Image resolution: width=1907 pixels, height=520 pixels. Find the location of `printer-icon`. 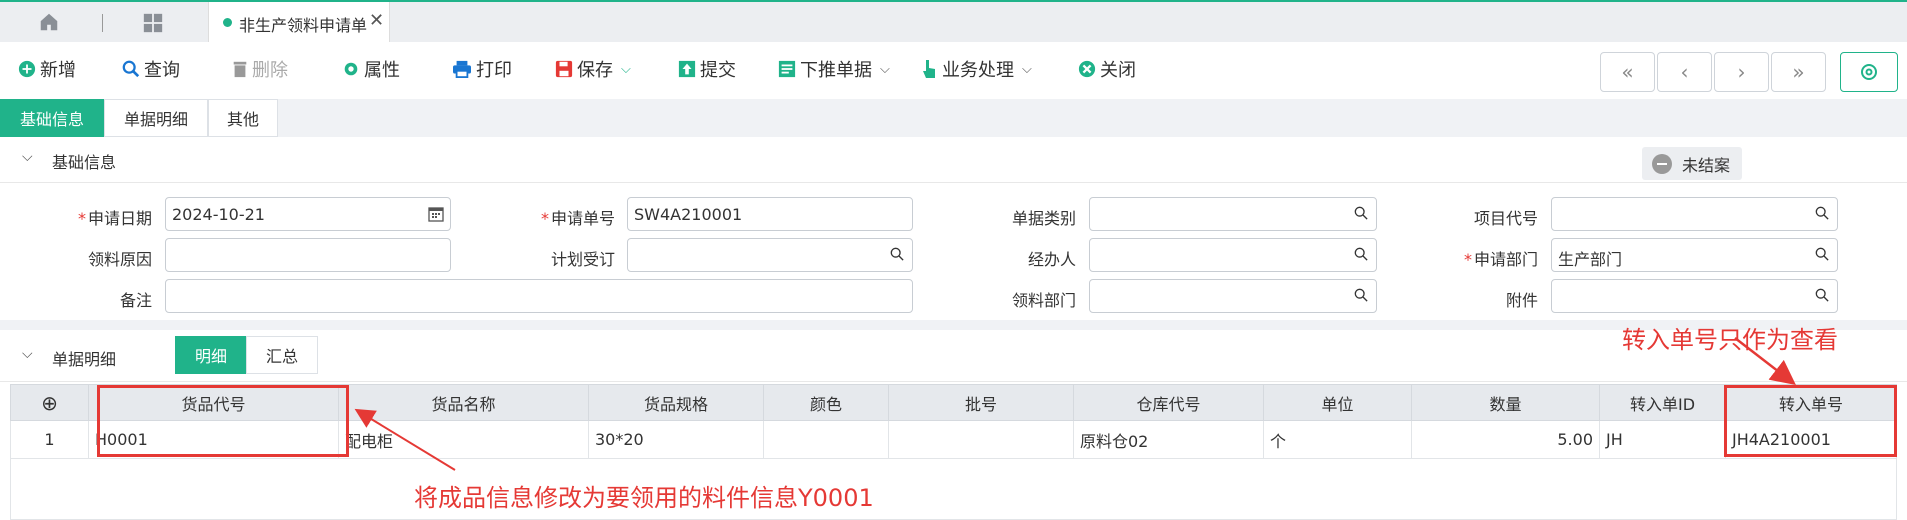

printer-icon is located at coordinates (462, 69).